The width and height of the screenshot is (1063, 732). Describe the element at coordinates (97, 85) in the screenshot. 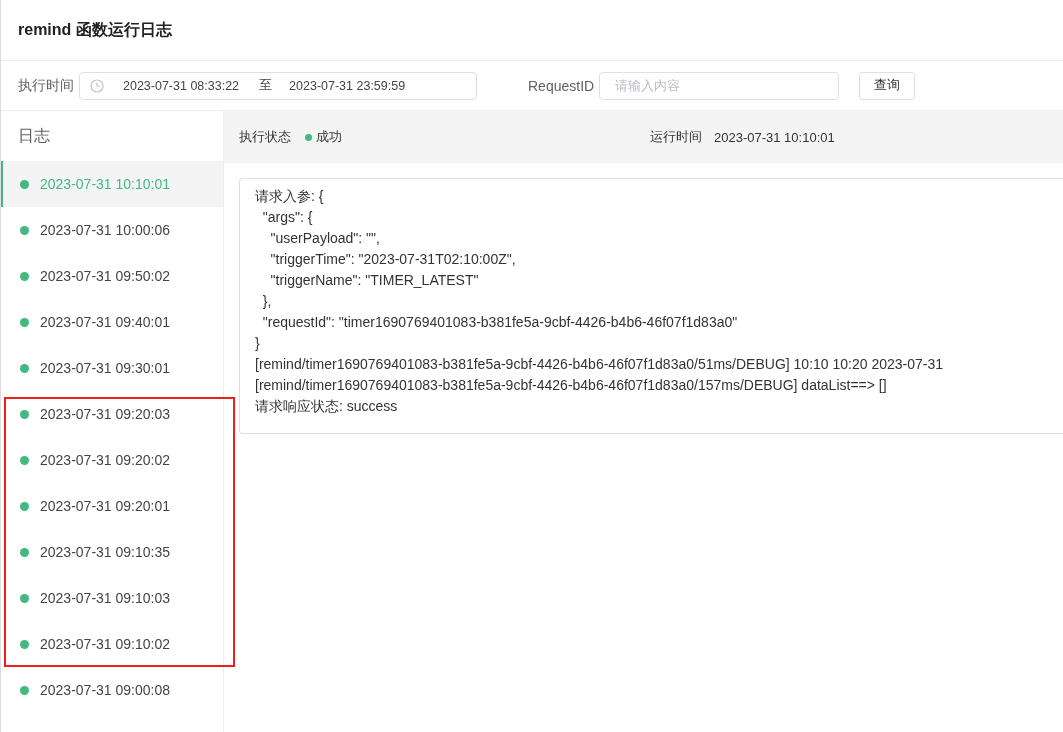

I see `clock-icon` at that location.